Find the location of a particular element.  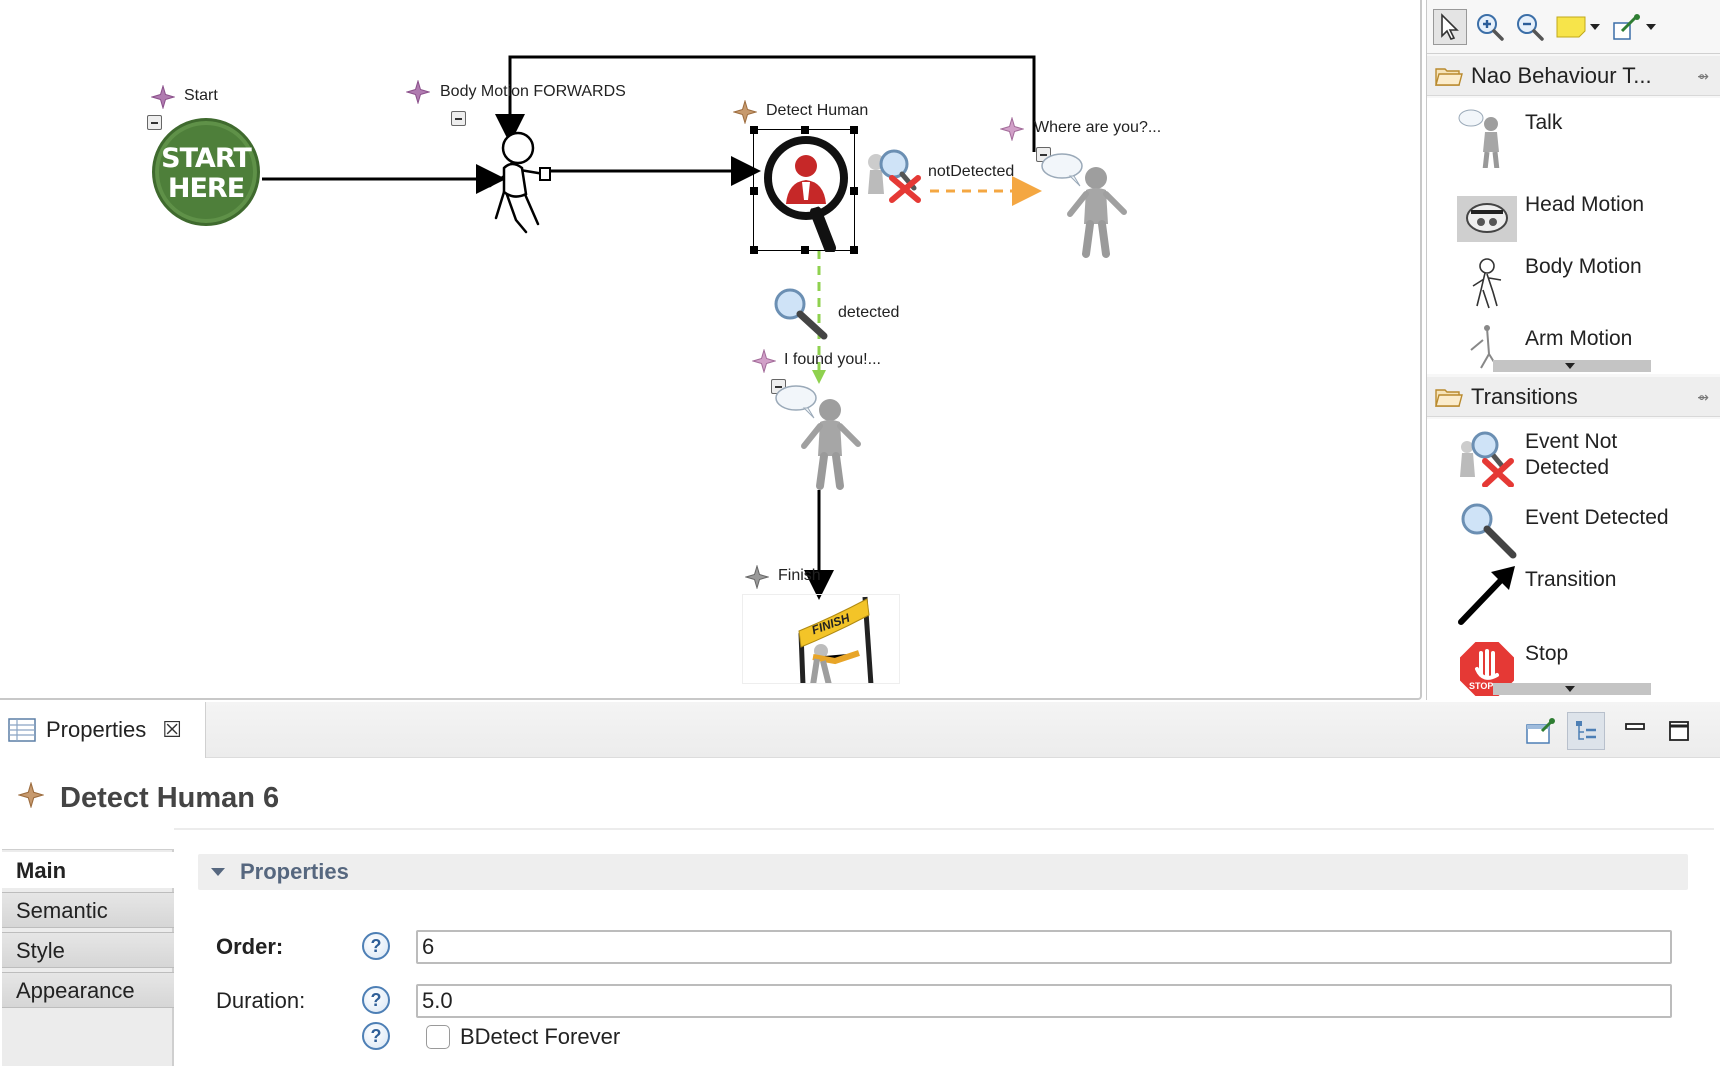

properties-section-header: Properties is located at coordinates (943, 872).